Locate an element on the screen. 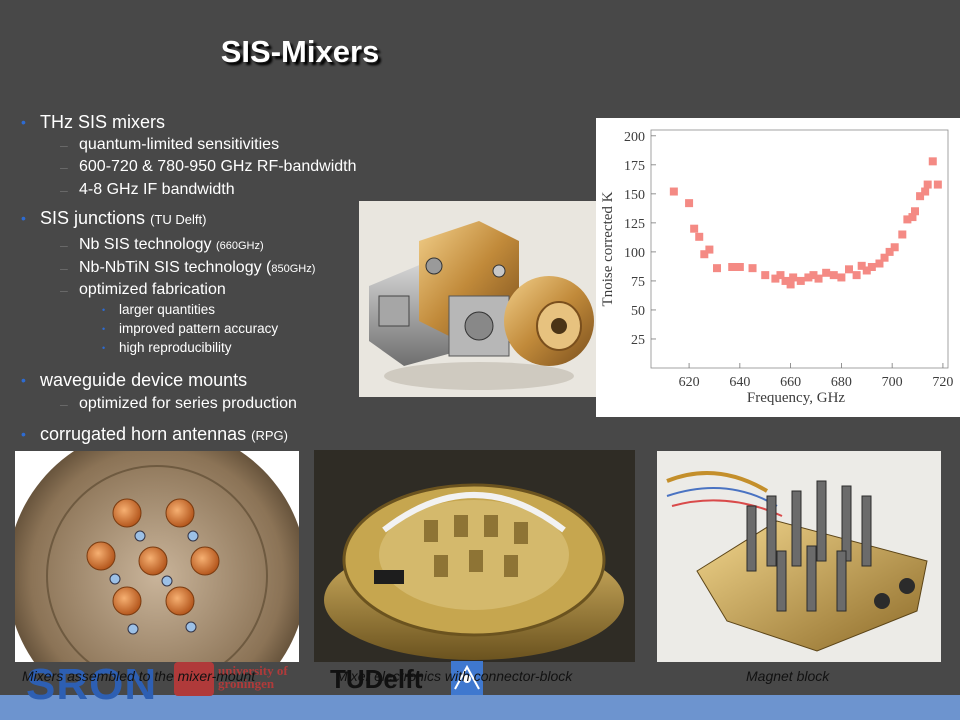 The image size is (960, 720). x-axis-label: Frequency, GHz is located at coordinates (796, 398).